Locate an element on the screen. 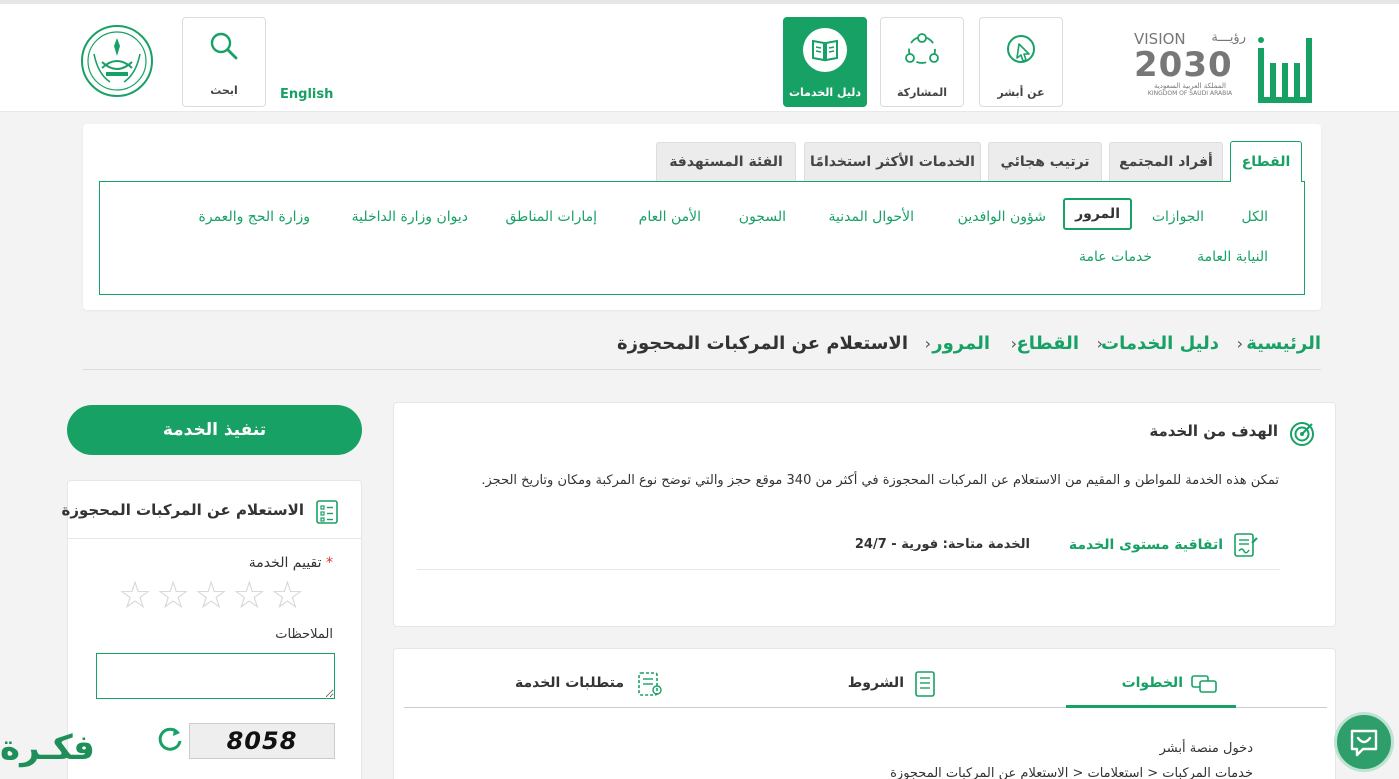  sector-item-traffic: المرور is located at coordinates (1097, 214).